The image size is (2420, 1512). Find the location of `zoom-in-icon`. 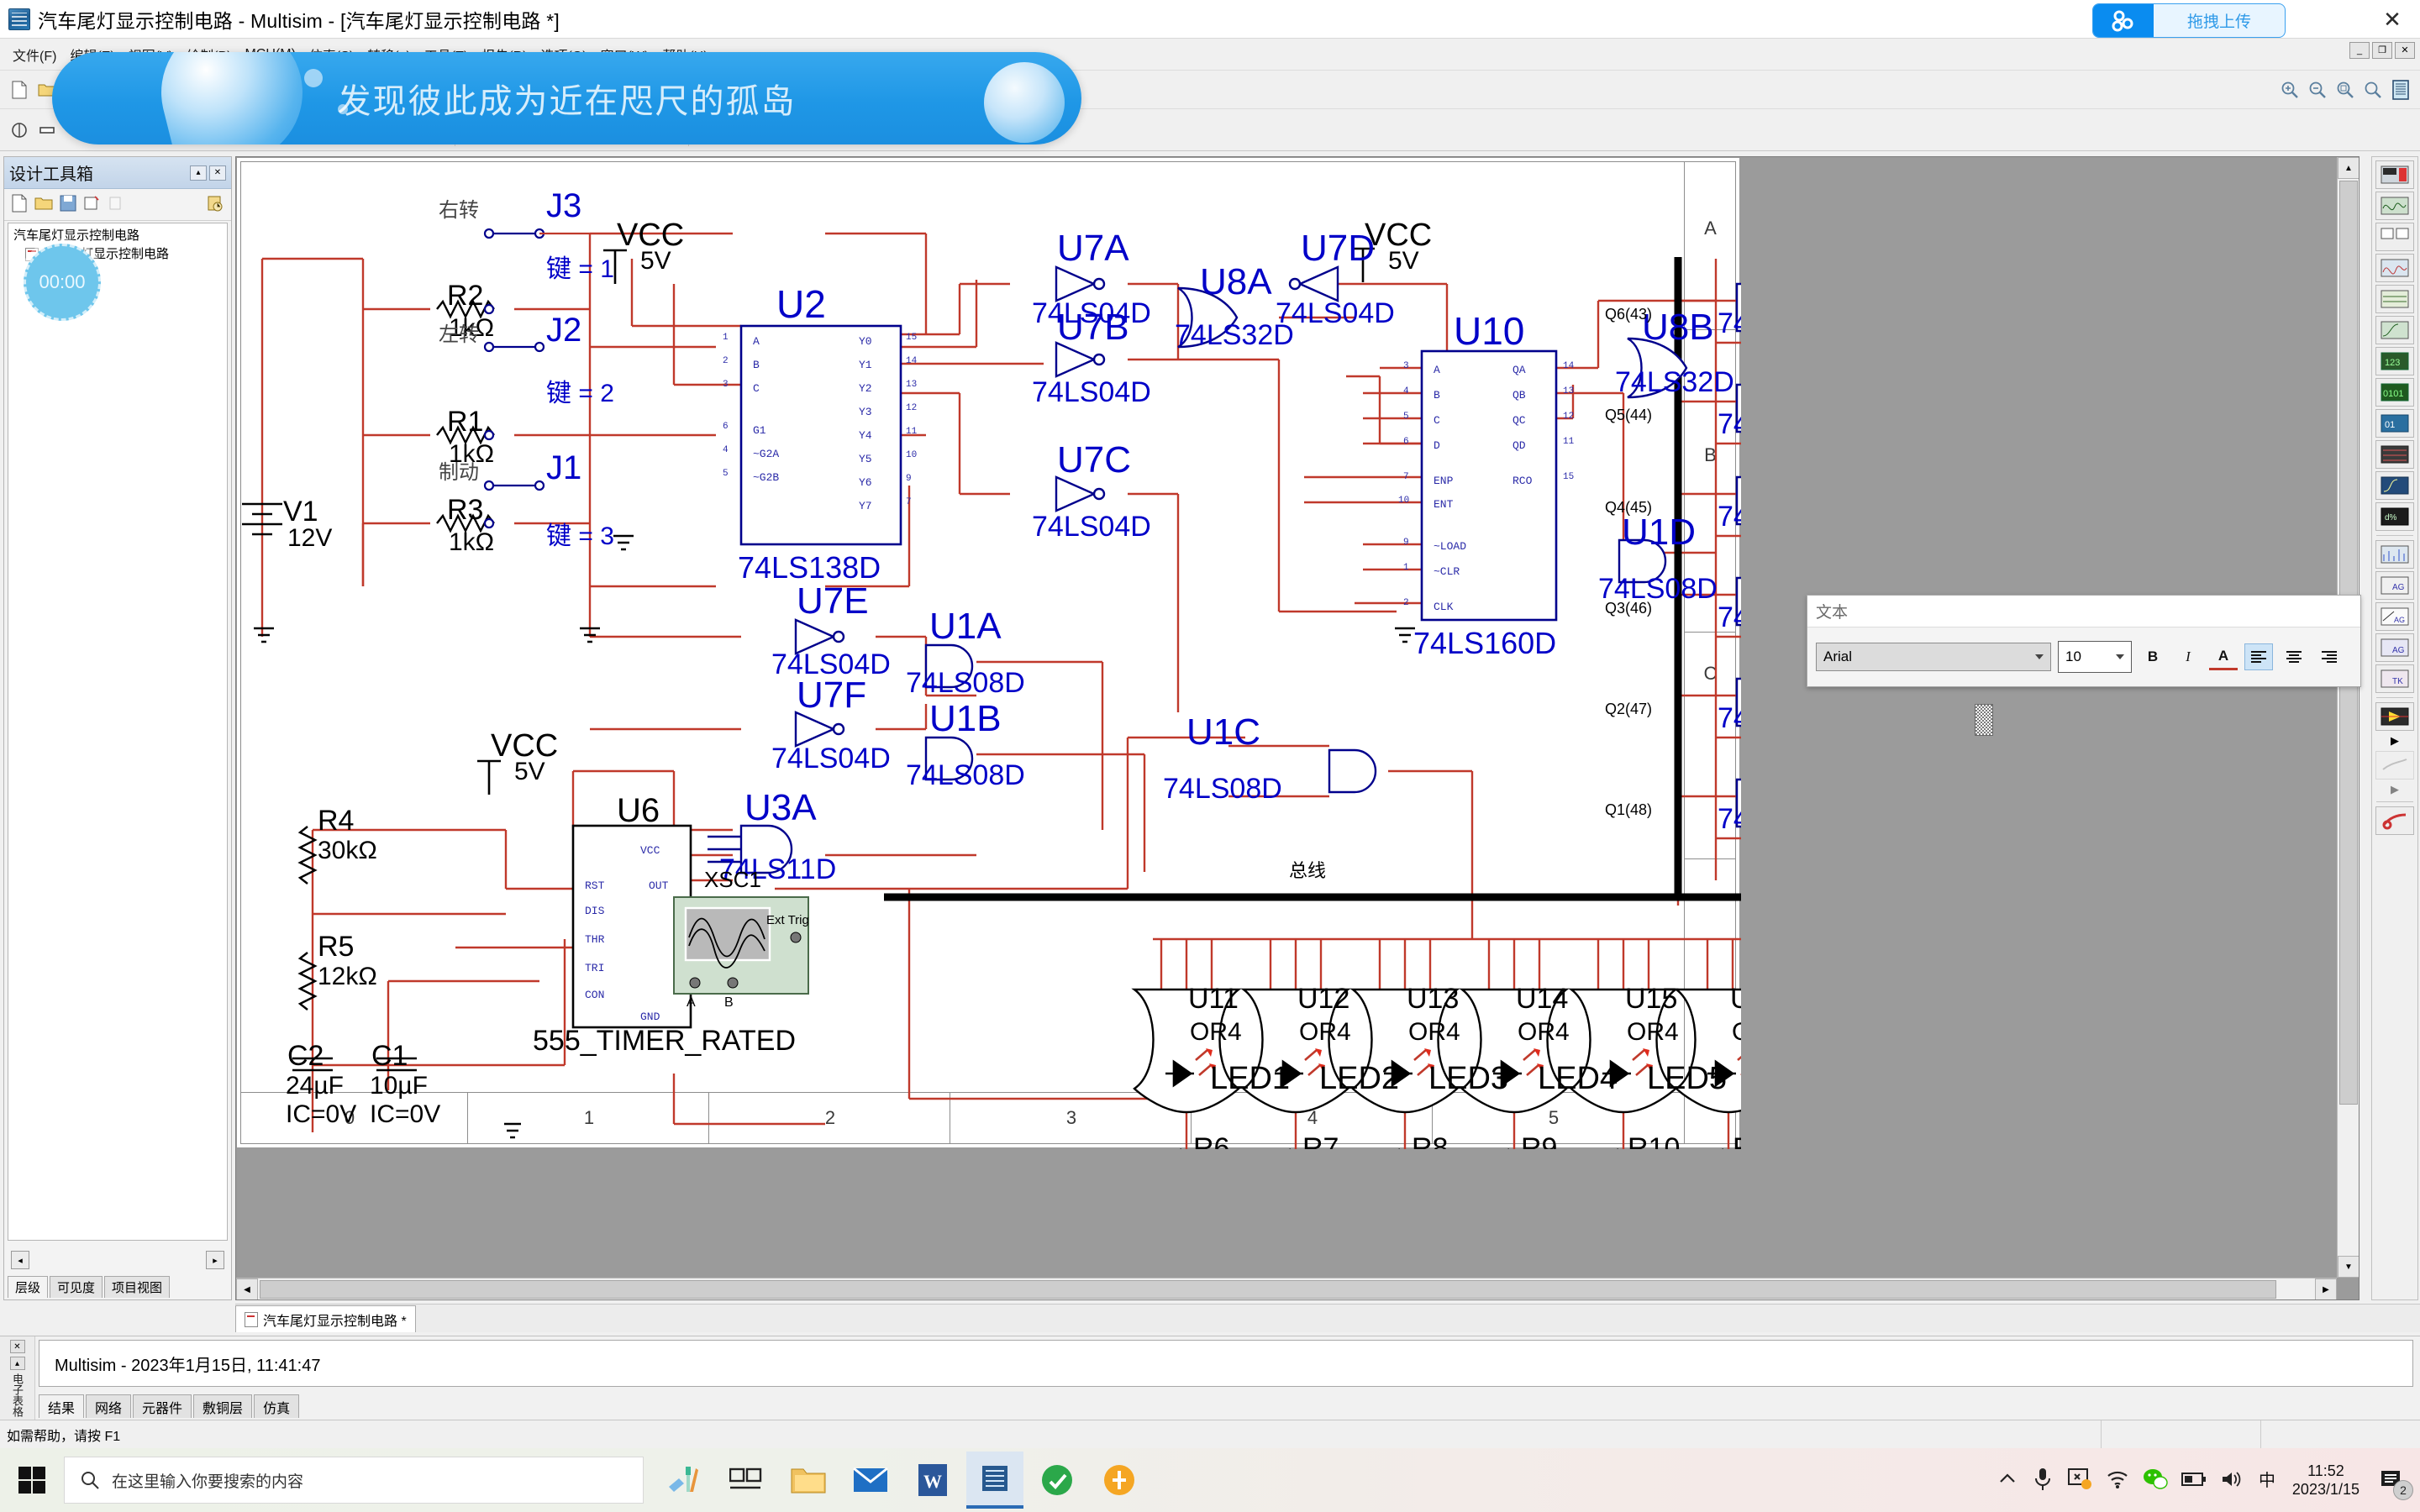

zoom-in-icon is located at coordinates (2289, 89).